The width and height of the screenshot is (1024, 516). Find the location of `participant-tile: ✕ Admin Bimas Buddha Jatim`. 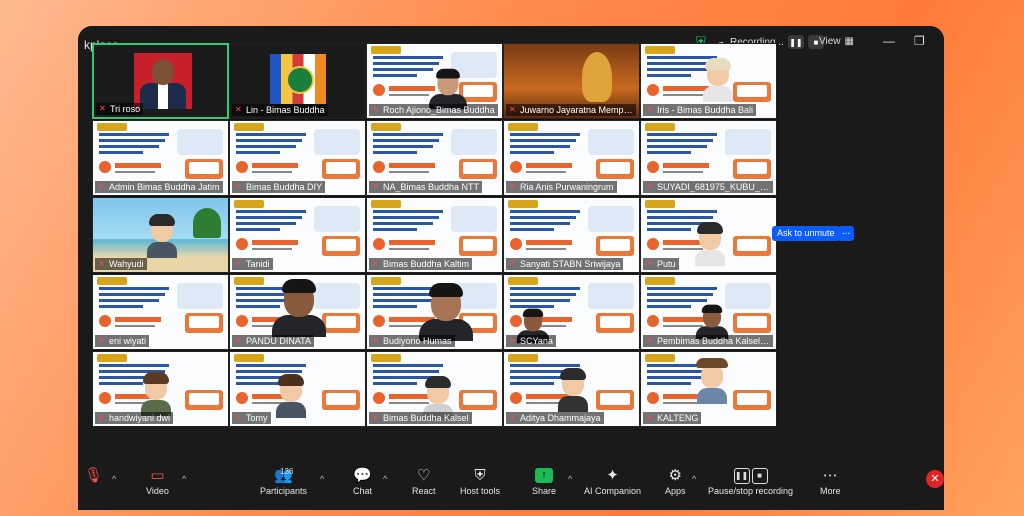

participant-tile: ✕ Admin Bimas Buddha Jatim is located at coordinates (160, 158).